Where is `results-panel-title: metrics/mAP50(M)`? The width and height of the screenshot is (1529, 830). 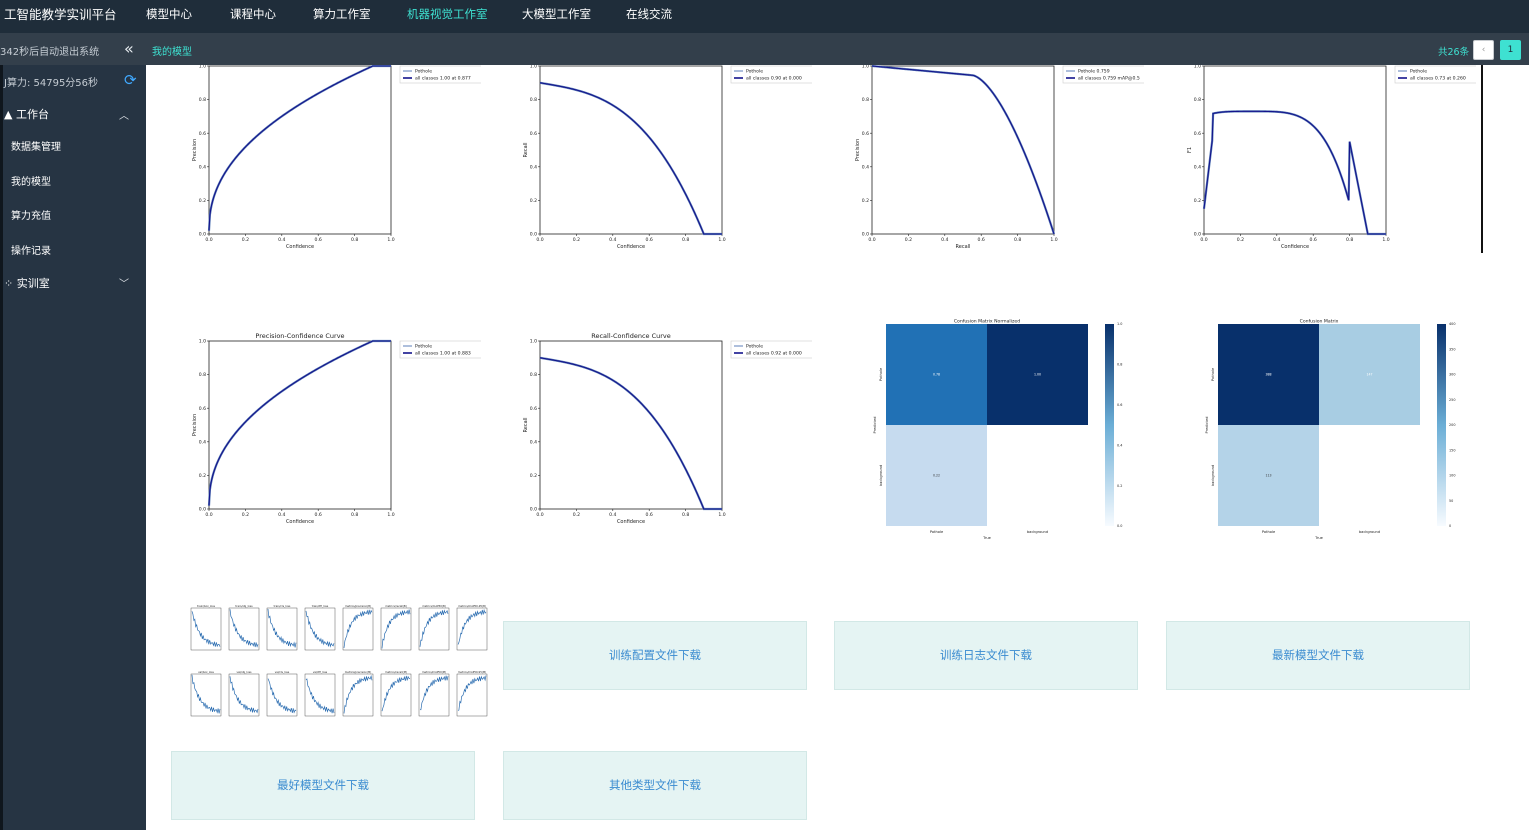
results-panel-title: metrics/mAP50(M) is located at coordinates (434, 672).